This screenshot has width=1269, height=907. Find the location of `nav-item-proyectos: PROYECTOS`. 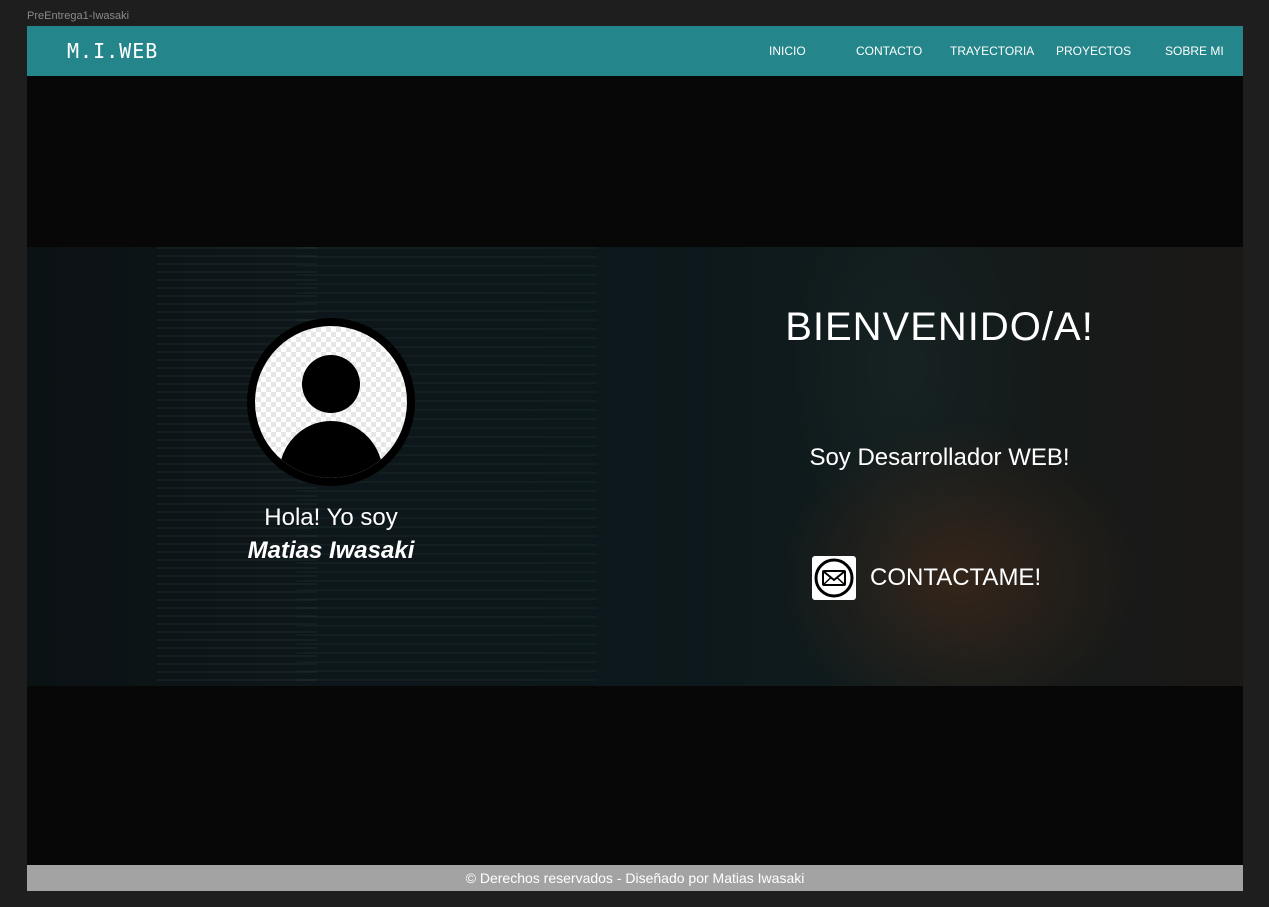

nav-item-proyectos: PROYECTOS is located at coordinates (1093, 51).